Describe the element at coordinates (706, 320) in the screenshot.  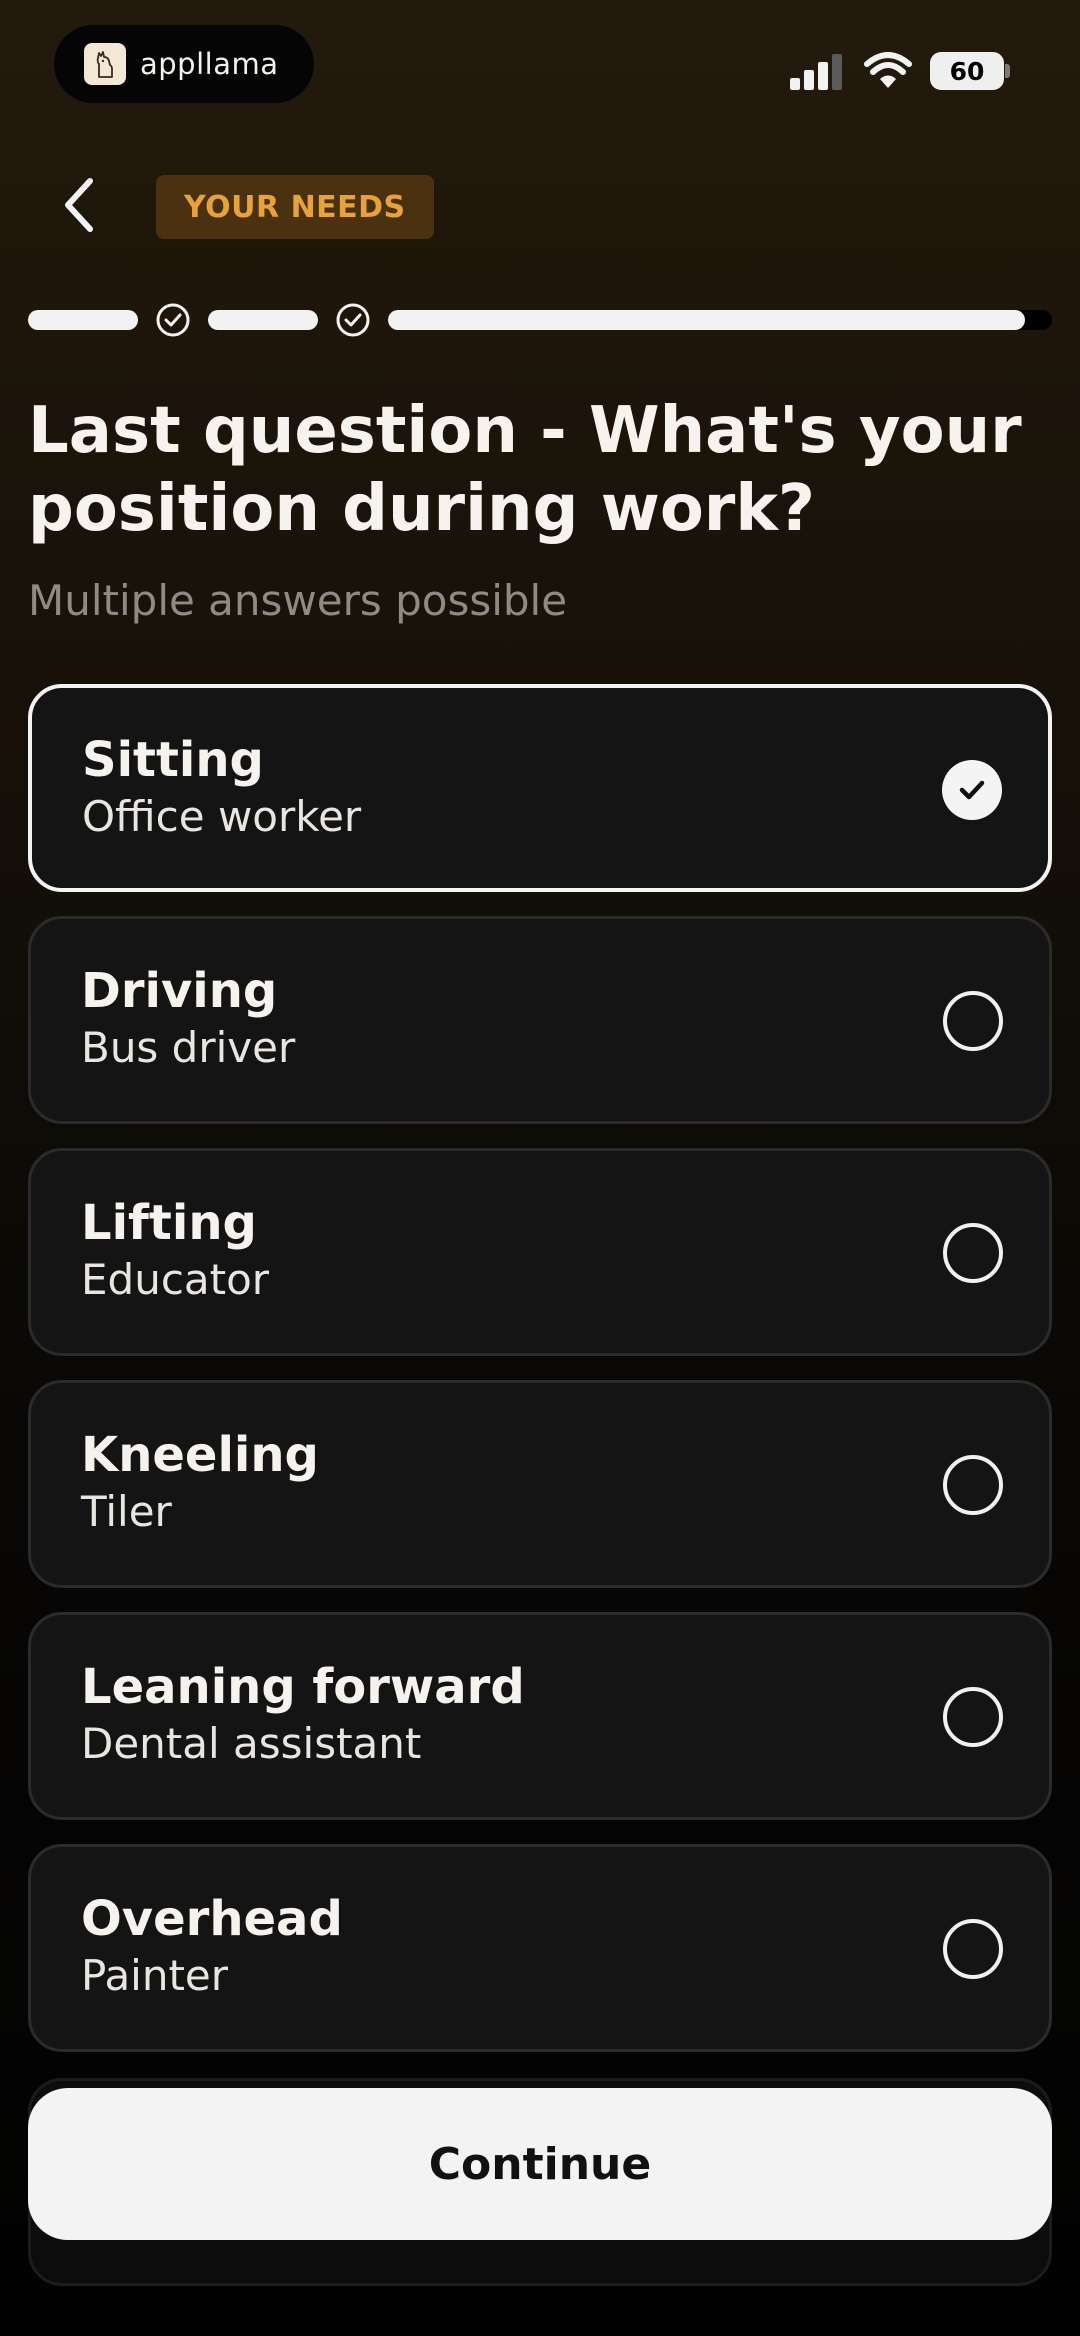
I see `progress-step-3-fill` at that location.